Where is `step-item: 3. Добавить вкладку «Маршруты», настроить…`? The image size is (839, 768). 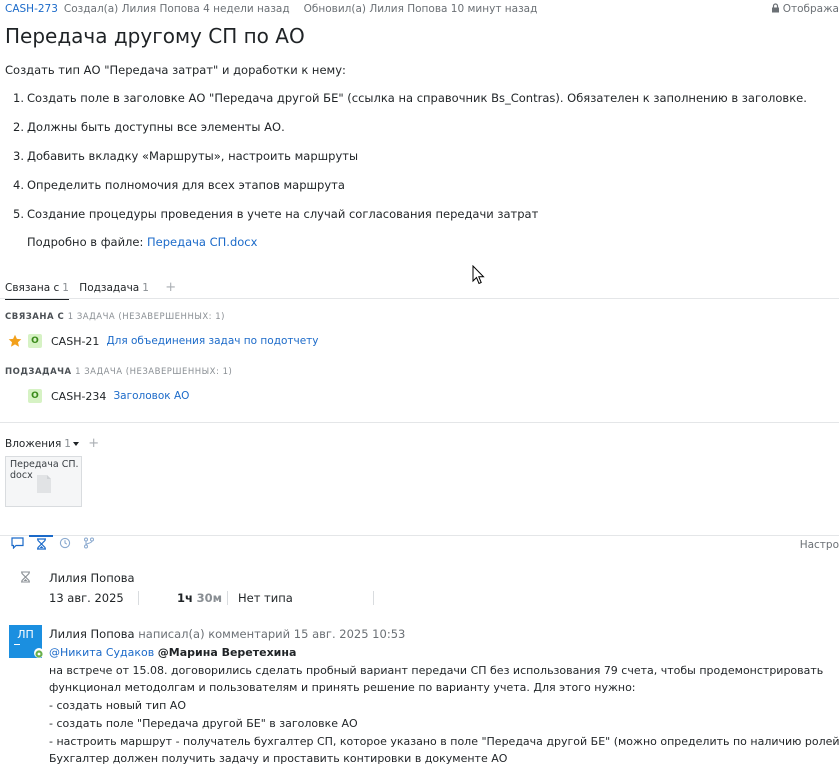
step-item: 3. Добавить вкладку «Маршруты», настроить… is located at coordinates (410, 163).